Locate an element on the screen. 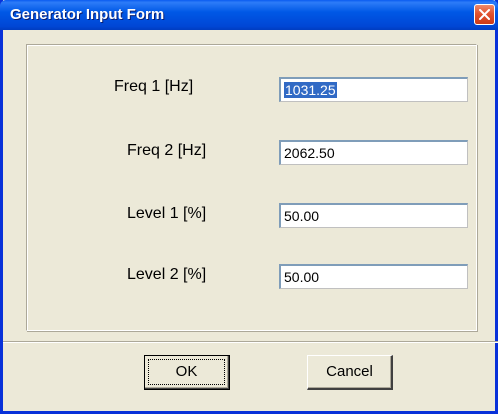  level1-input: 50.00 is located at coordinates (373, 215).